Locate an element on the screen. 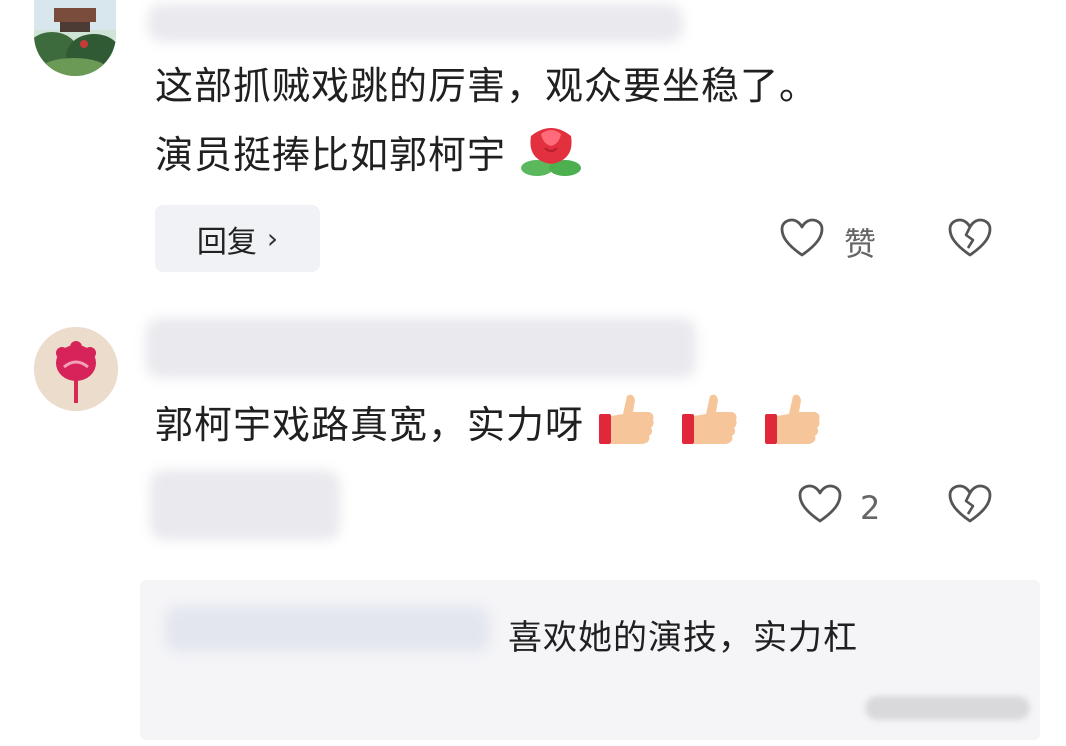  comment-text: 郭柯宇戏路真宽，实力呀 is located at coordinates (489, 427).